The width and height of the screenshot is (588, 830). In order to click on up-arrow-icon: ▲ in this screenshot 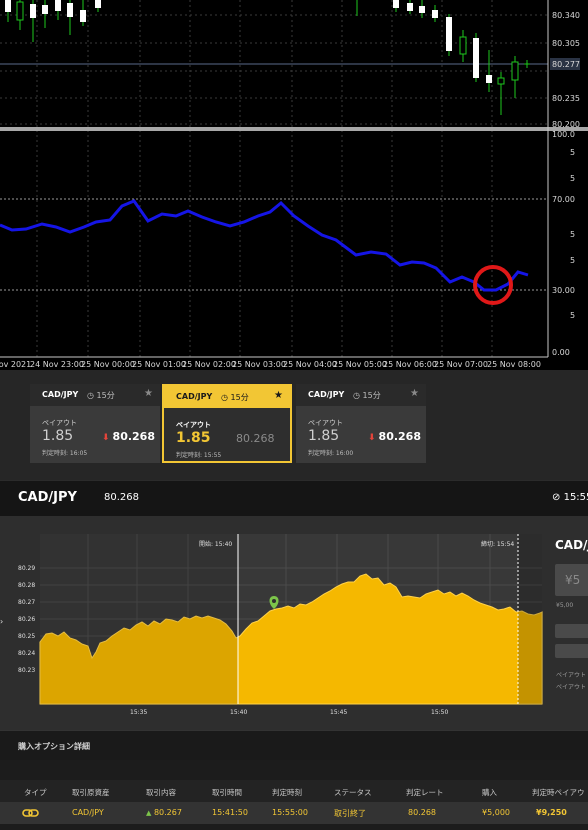, I will do `click(149, 813)`.